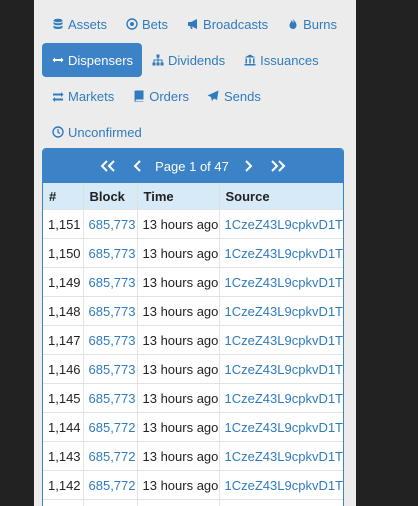 Image resolution: width=418 pixels, height=506 pixels. Describe the element at coordinates (320, 24) in the screenshot. I see `nav-label: Burns` at that location.